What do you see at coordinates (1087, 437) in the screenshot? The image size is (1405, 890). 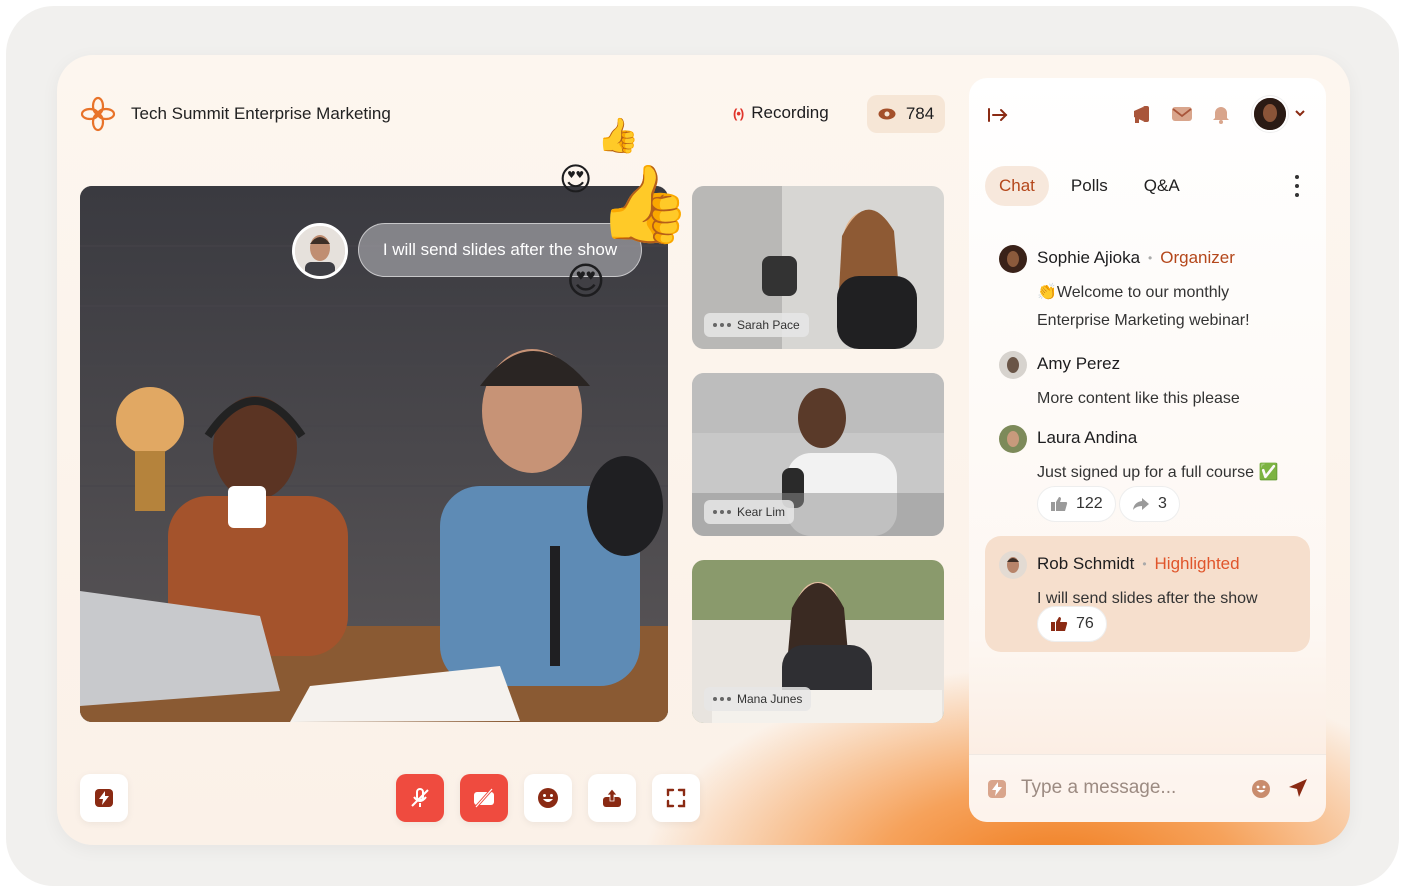 I see `message-author: Laura Andina` at bounding box center [1087, 437].